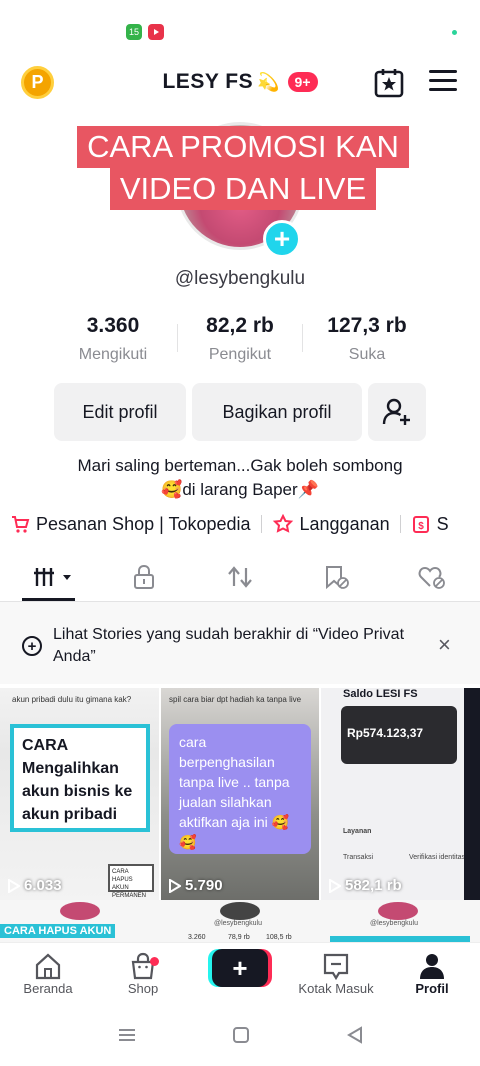 This screenshot has height=1066, width=480. Describe the element at coordinates (240, 30) in the screenshot. I see `status-bar: 15` at that location.